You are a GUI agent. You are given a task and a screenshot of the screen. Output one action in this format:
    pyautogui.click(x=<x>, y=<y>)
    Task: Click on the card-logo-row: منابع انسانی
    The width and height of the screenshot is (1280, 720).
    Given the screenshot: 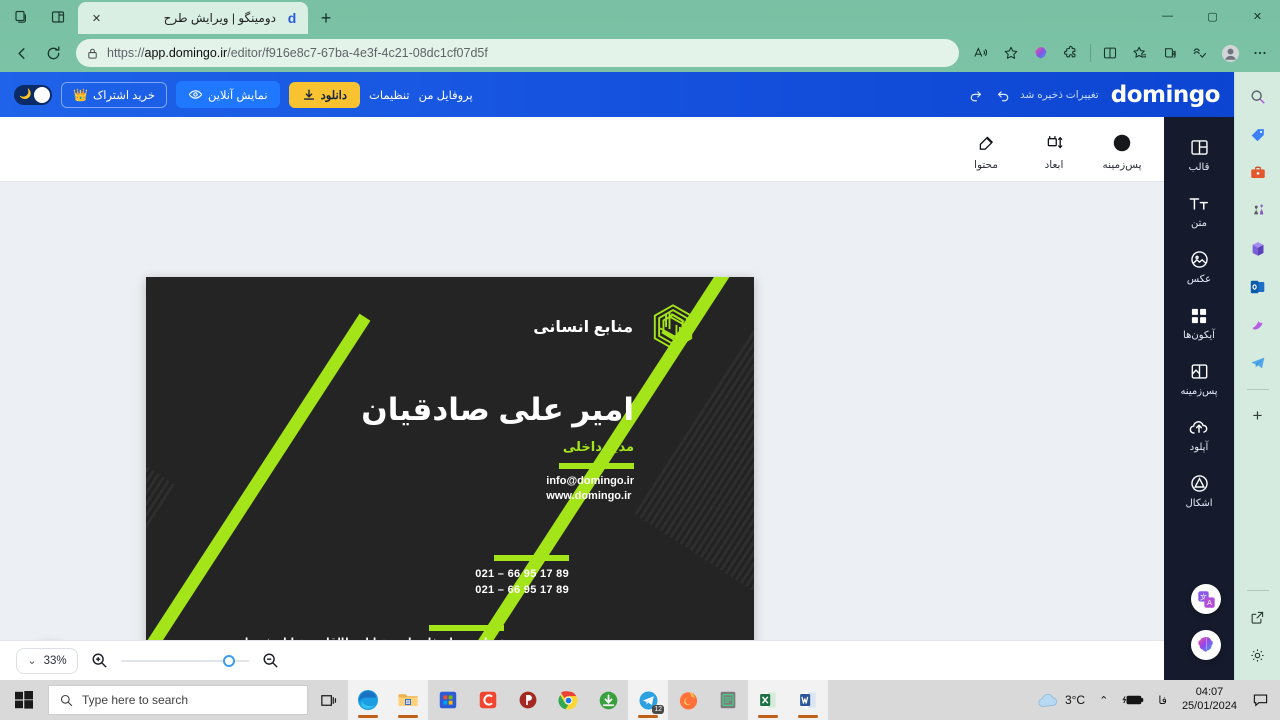 What is the action you would take?
    pyautogui.click(x=616, y=327)
    